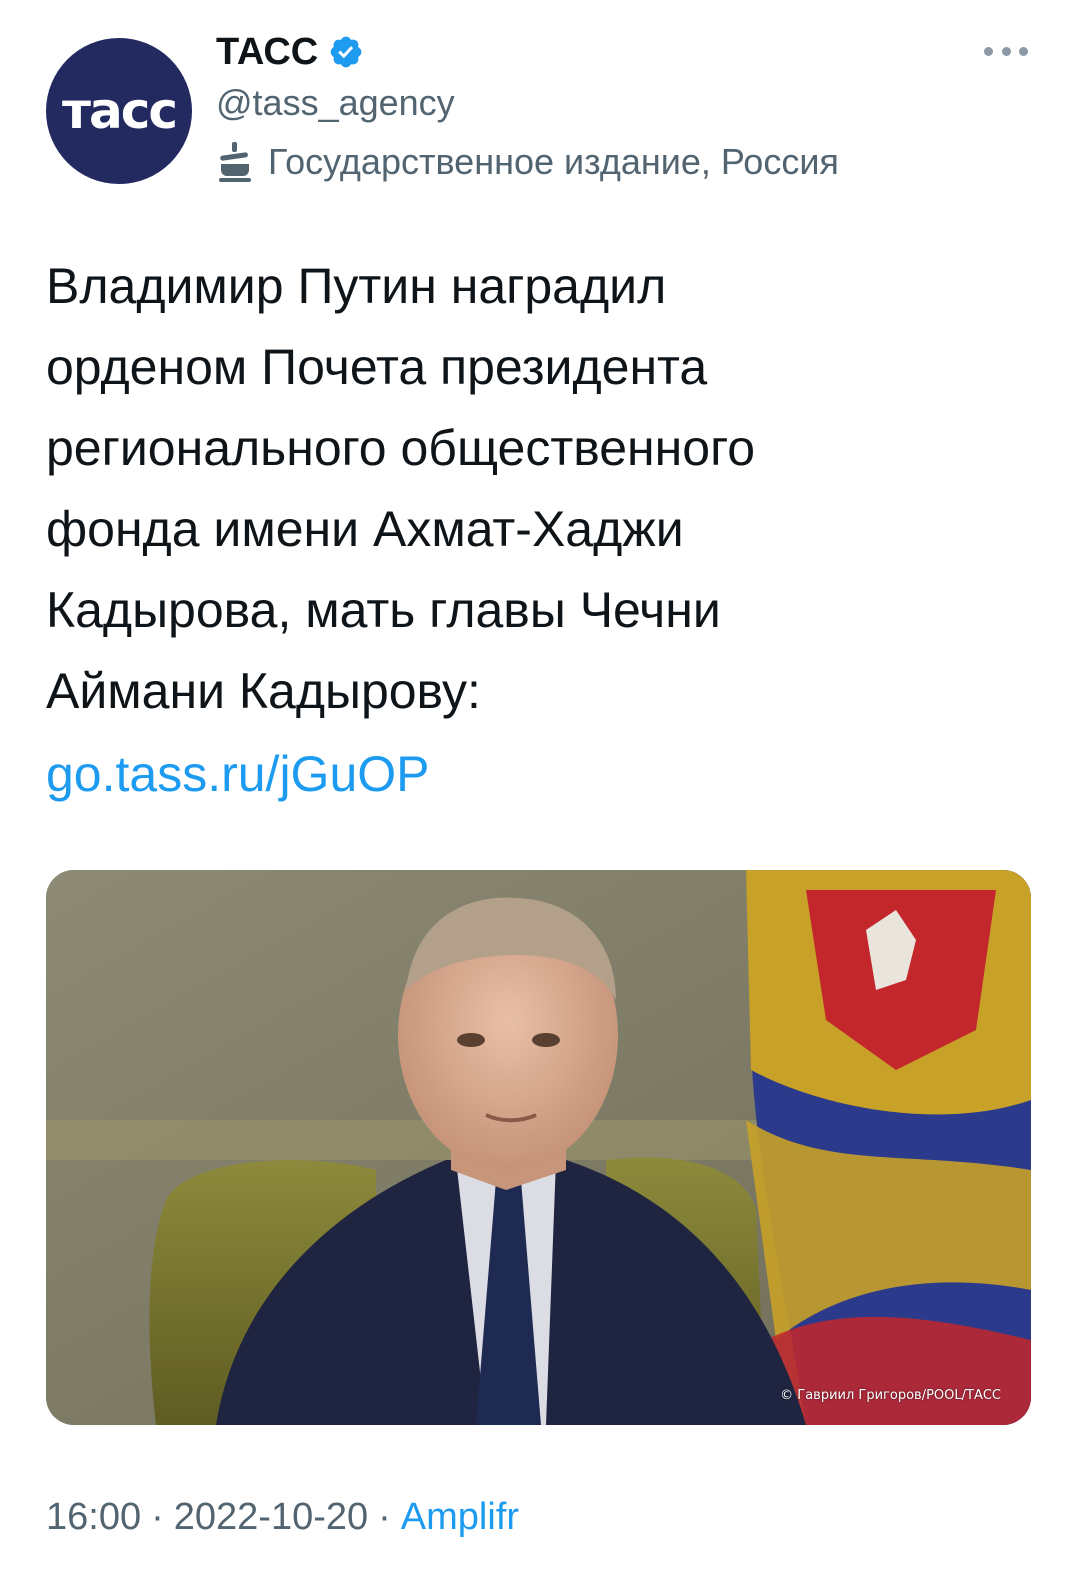 This screenshot has height=1572, width=1079. I want to click on author-name-row: ТАСС, so click(290, 52).